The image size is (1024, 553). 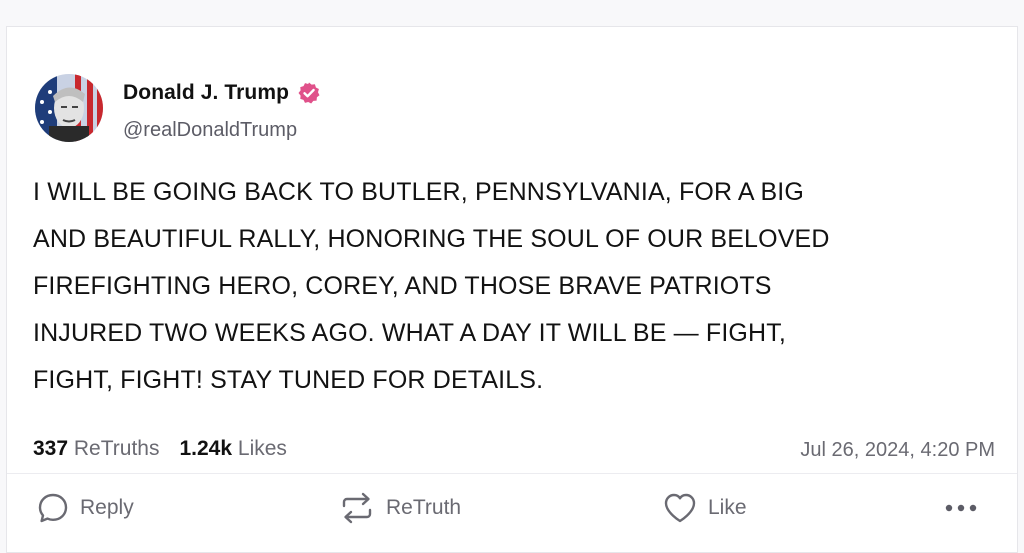 What do you see at coordinates (206, 93) in the screenshot?
I see `author-display-name: Donald J. Trump` at bounding box center [206, 93].